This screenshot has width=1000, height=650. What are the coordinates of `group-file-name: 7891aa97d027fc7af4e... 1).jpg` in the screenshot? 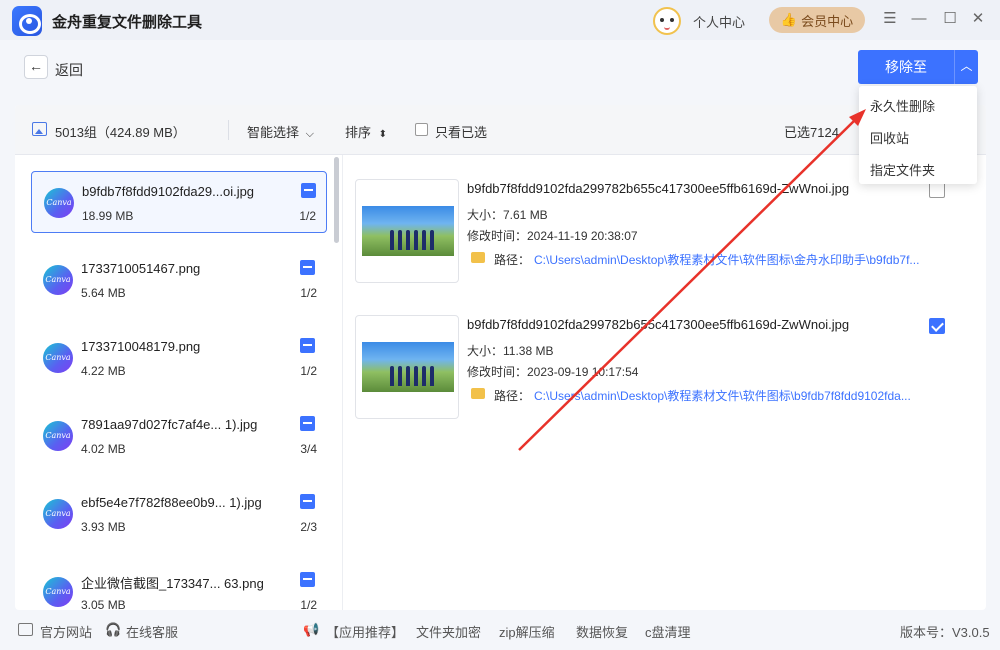 It's located at (169, 424).